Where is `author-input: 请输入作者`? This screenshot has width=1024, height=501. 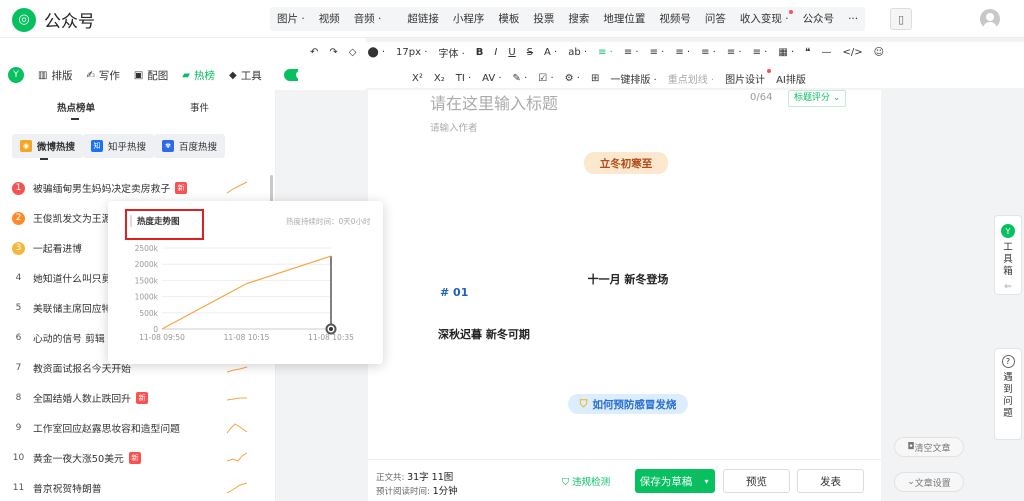 author-input: 请输入作者 is located at coordinates (454, 127).